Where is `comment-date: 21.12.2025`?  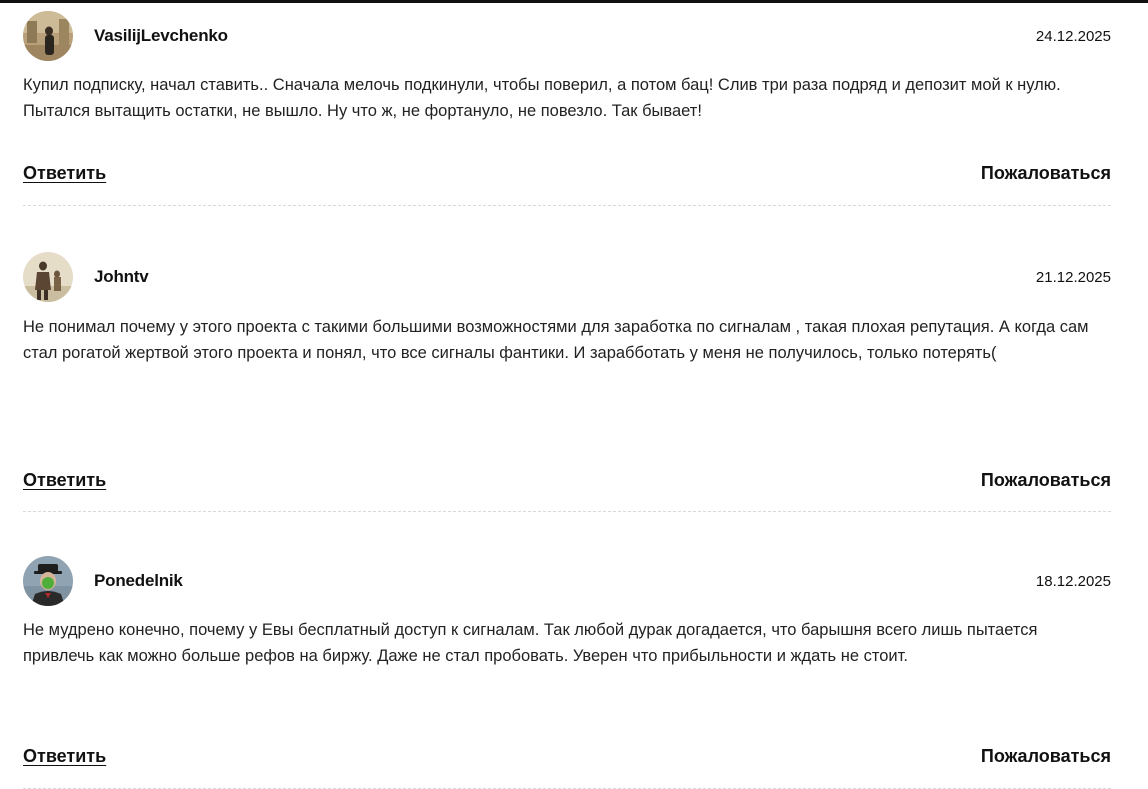
comment-date: 21.12.2025 is located at coordinates (1073, 277).